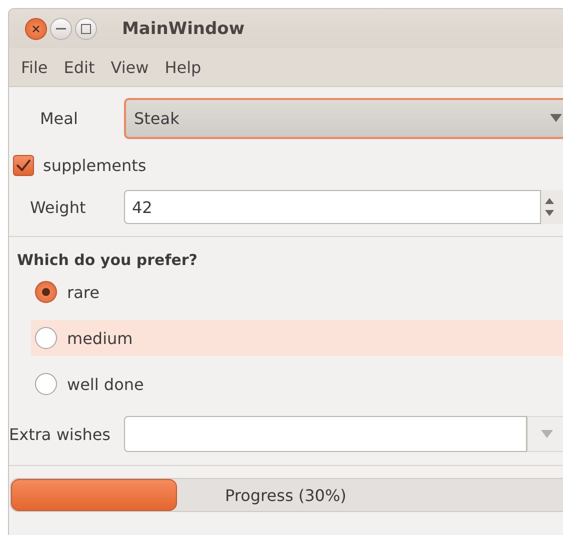 This screenshot has height=535, width=563. I want to click on meal-label: Meal, so click(59, 118).